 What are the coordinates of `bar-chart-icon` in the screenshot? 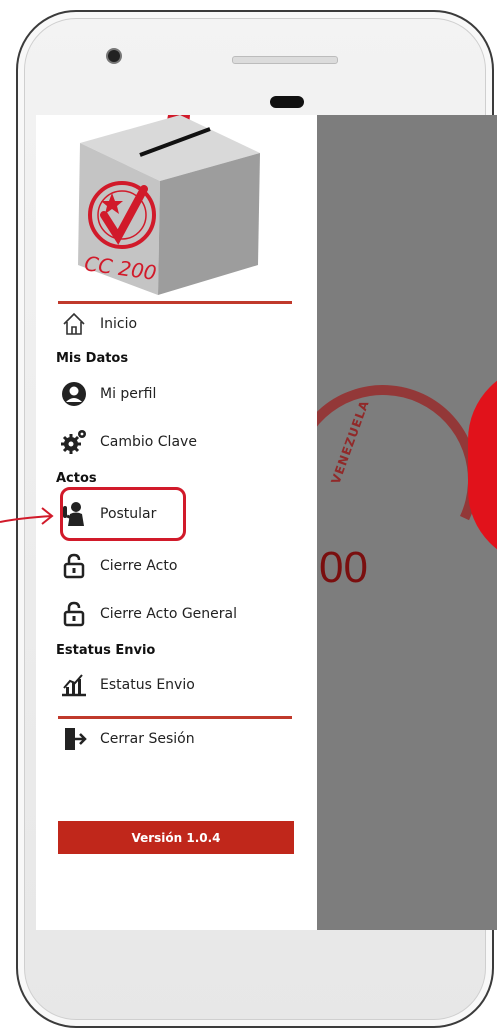 It's located at (74, 685).